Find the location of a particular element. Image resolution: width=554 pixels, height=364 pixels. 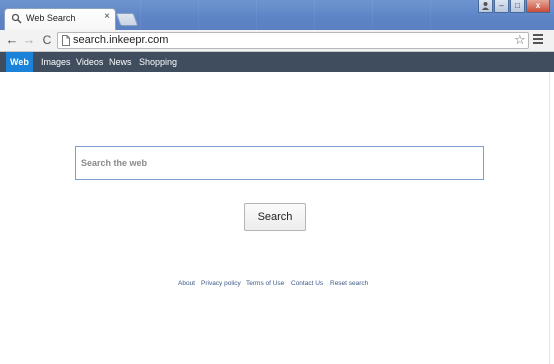

search-category-nav: Web Images Videos News Shopping is located at coordinates (277, 62).